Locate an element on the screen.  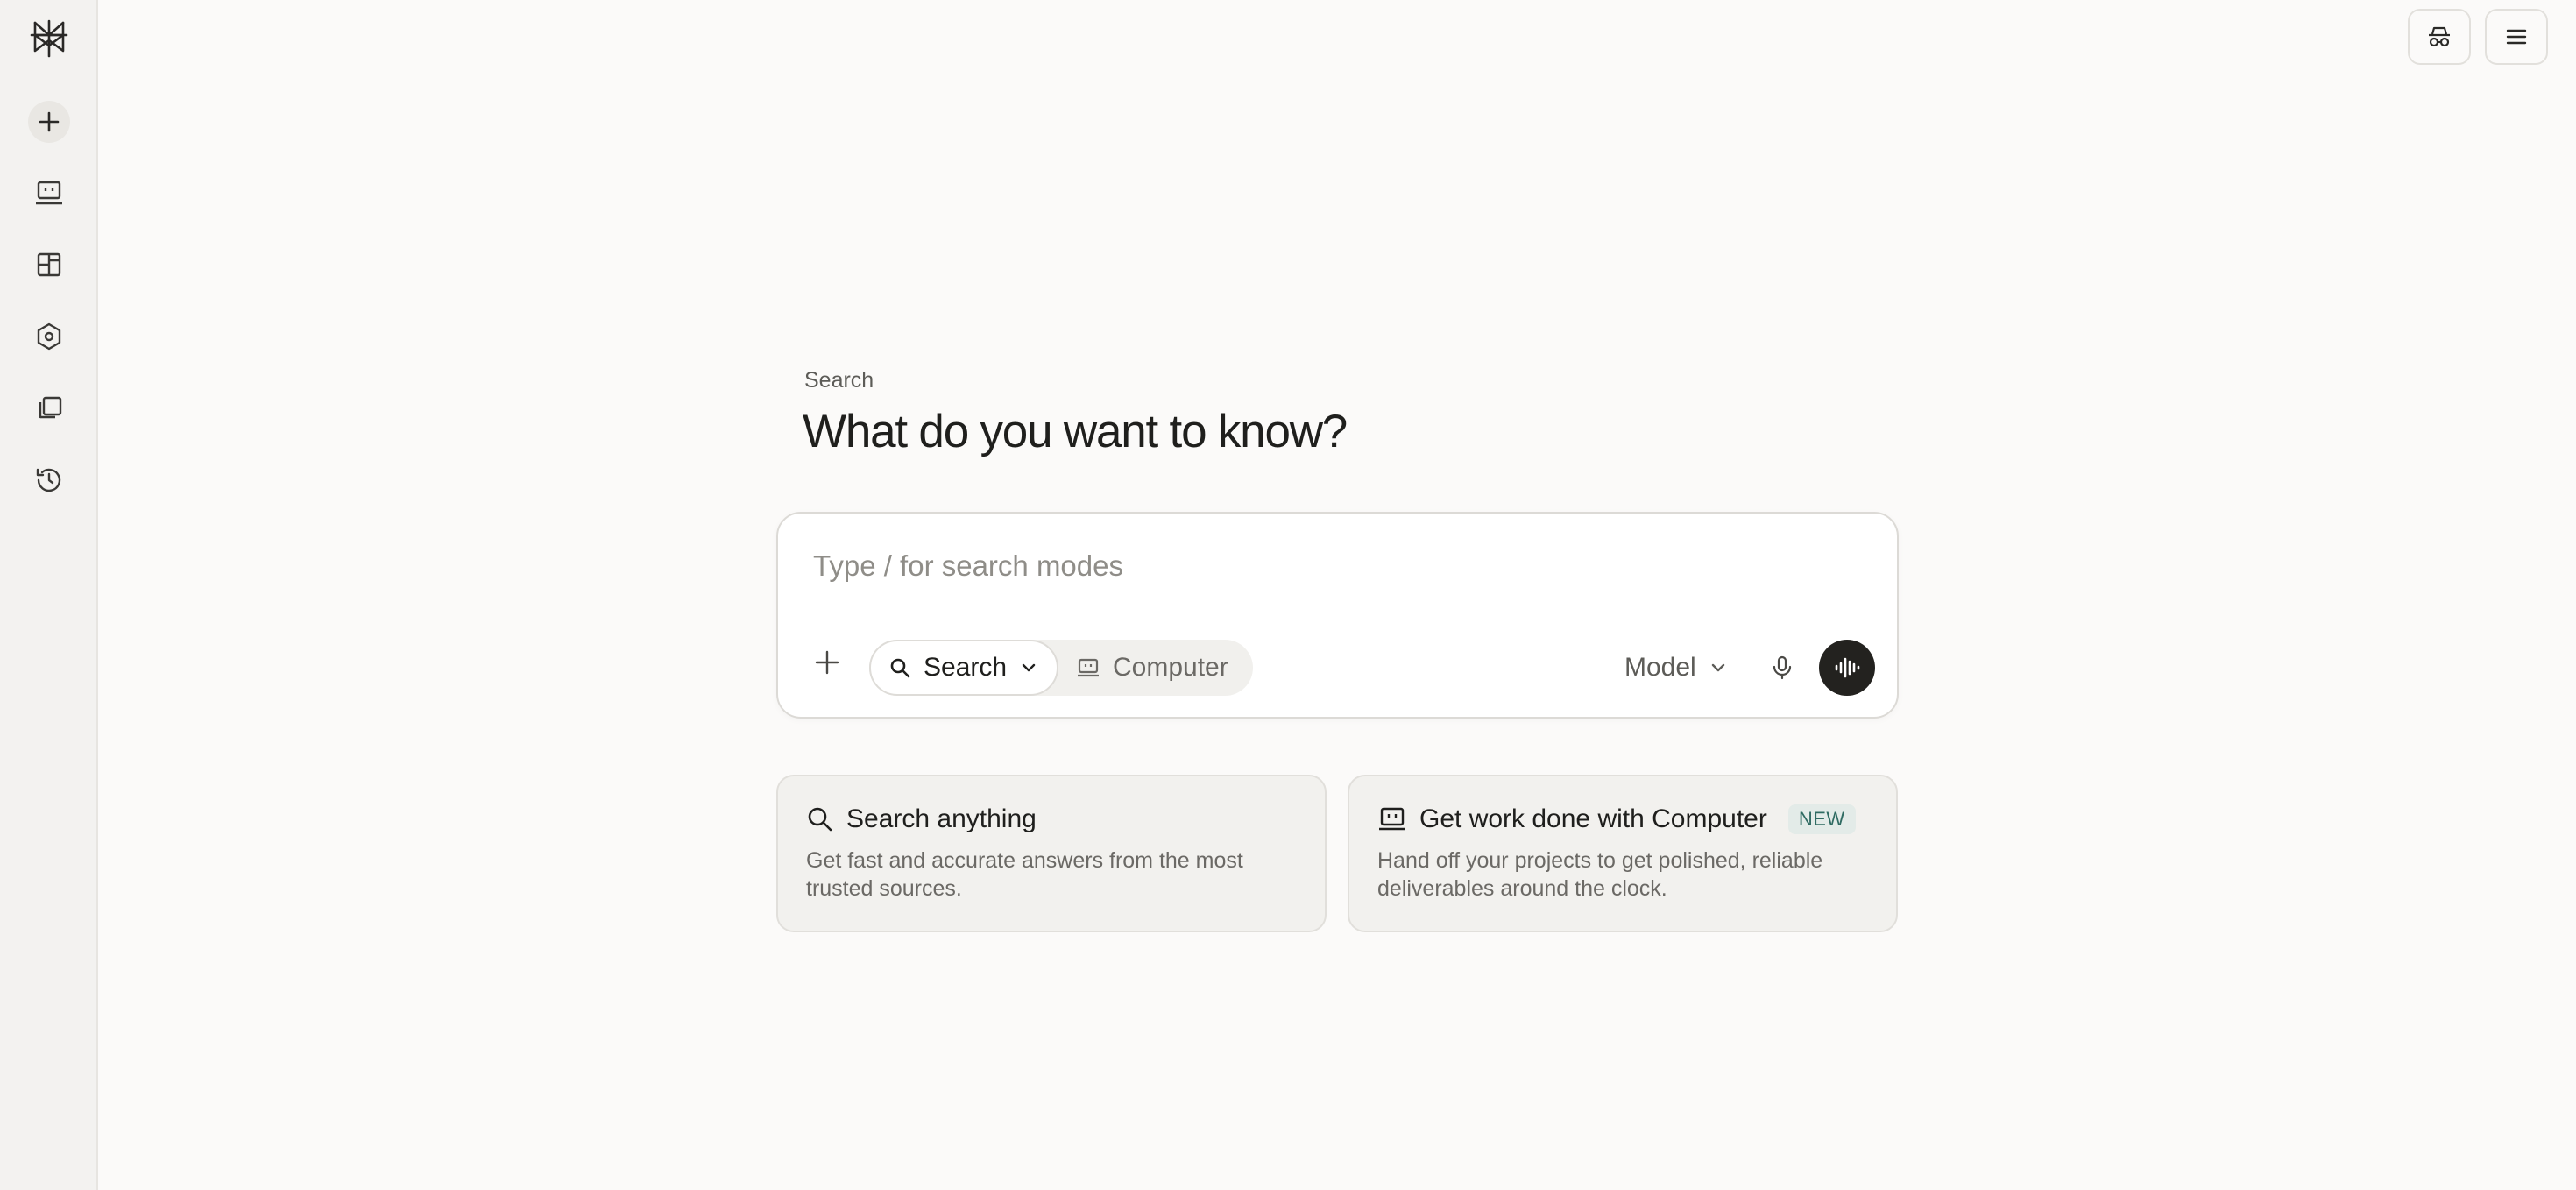
voice-mode-button is located at coordinates (1847, 668).